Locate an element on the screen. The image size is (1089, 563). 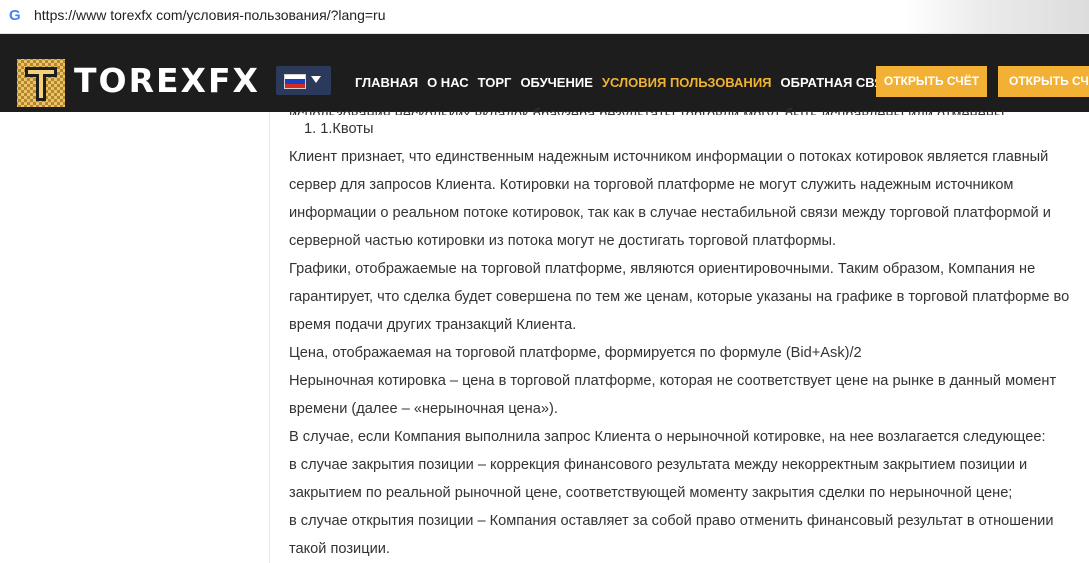
open-account-button-secondary: ОТКРЫТЬ СЧЁТ is located at coordinates (1043, 81).